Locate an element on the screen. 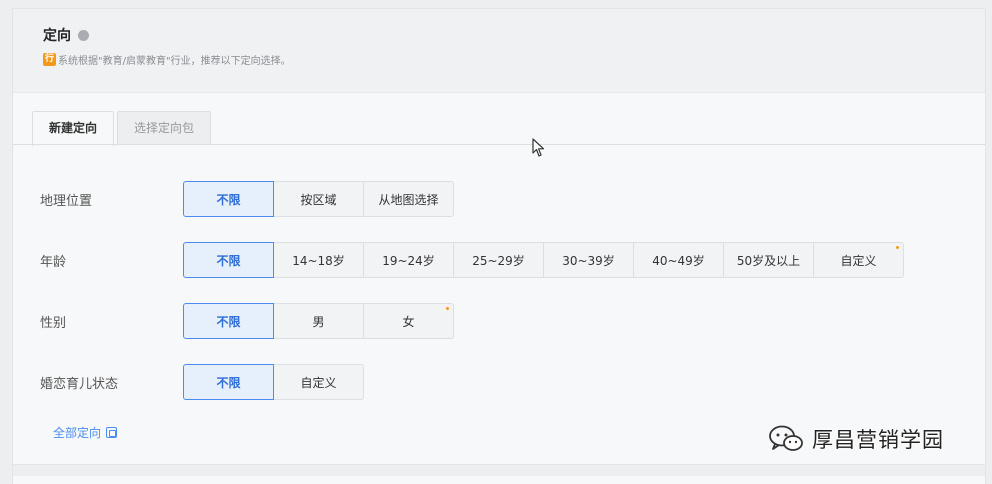 This screenshot has width=992, height=484. location-option-region: 按区域 is located at coordinates (318, 199).